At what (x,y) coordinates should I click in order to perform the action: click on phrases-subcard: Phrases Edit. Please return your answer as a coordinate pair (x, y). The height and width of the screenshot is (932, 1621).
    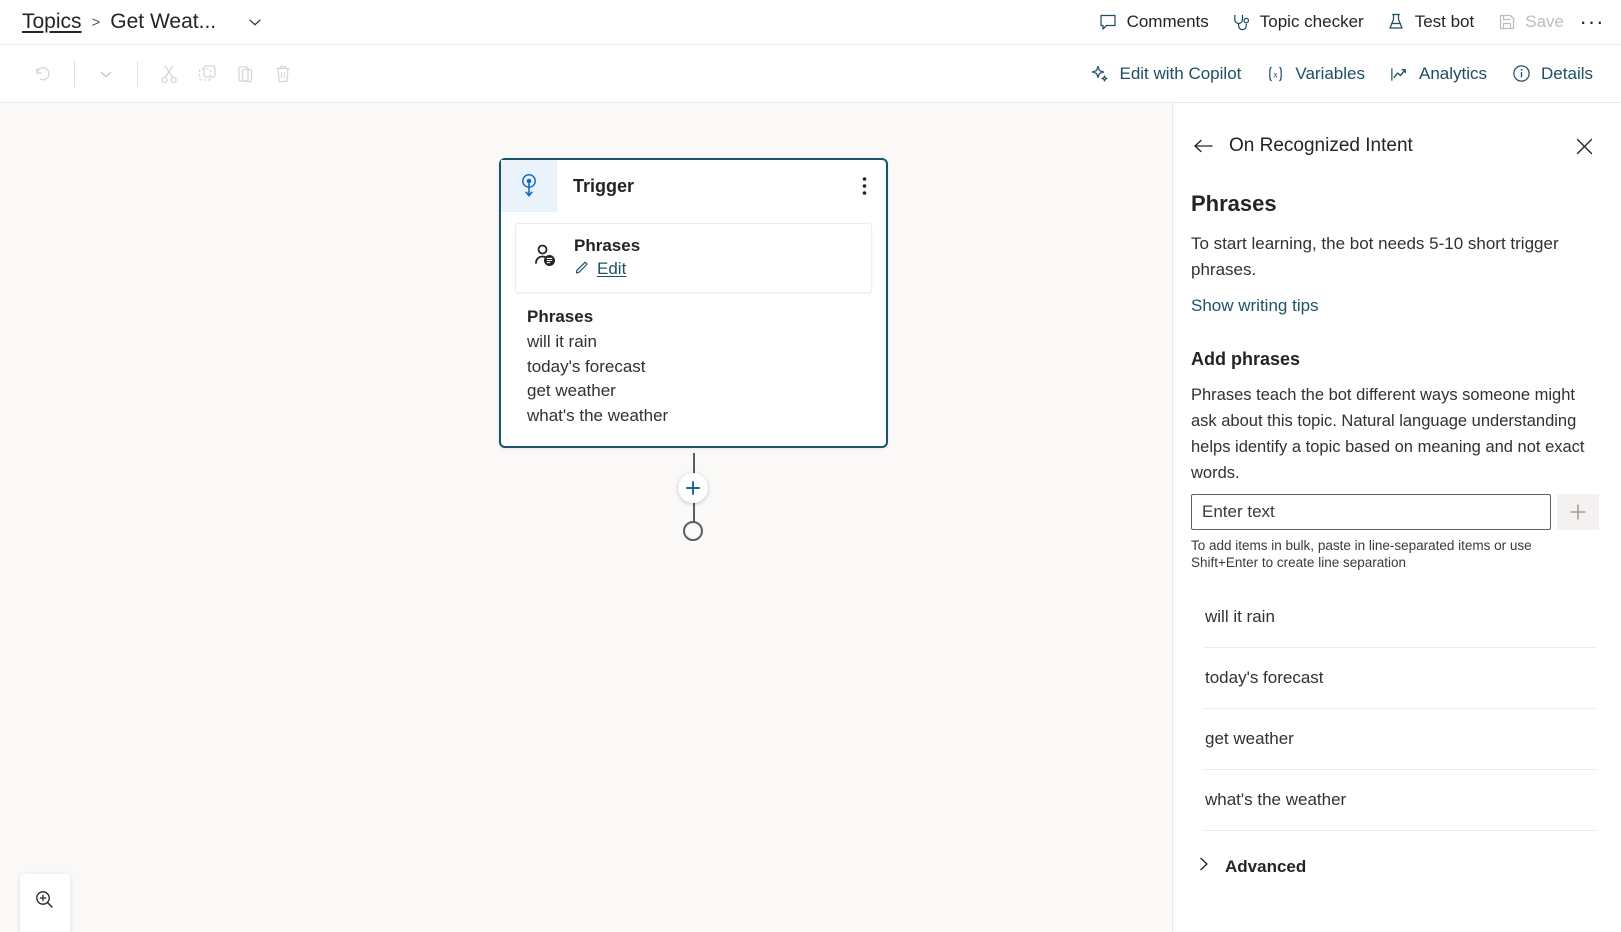
    Looking at the image, I should click on (693, 258).